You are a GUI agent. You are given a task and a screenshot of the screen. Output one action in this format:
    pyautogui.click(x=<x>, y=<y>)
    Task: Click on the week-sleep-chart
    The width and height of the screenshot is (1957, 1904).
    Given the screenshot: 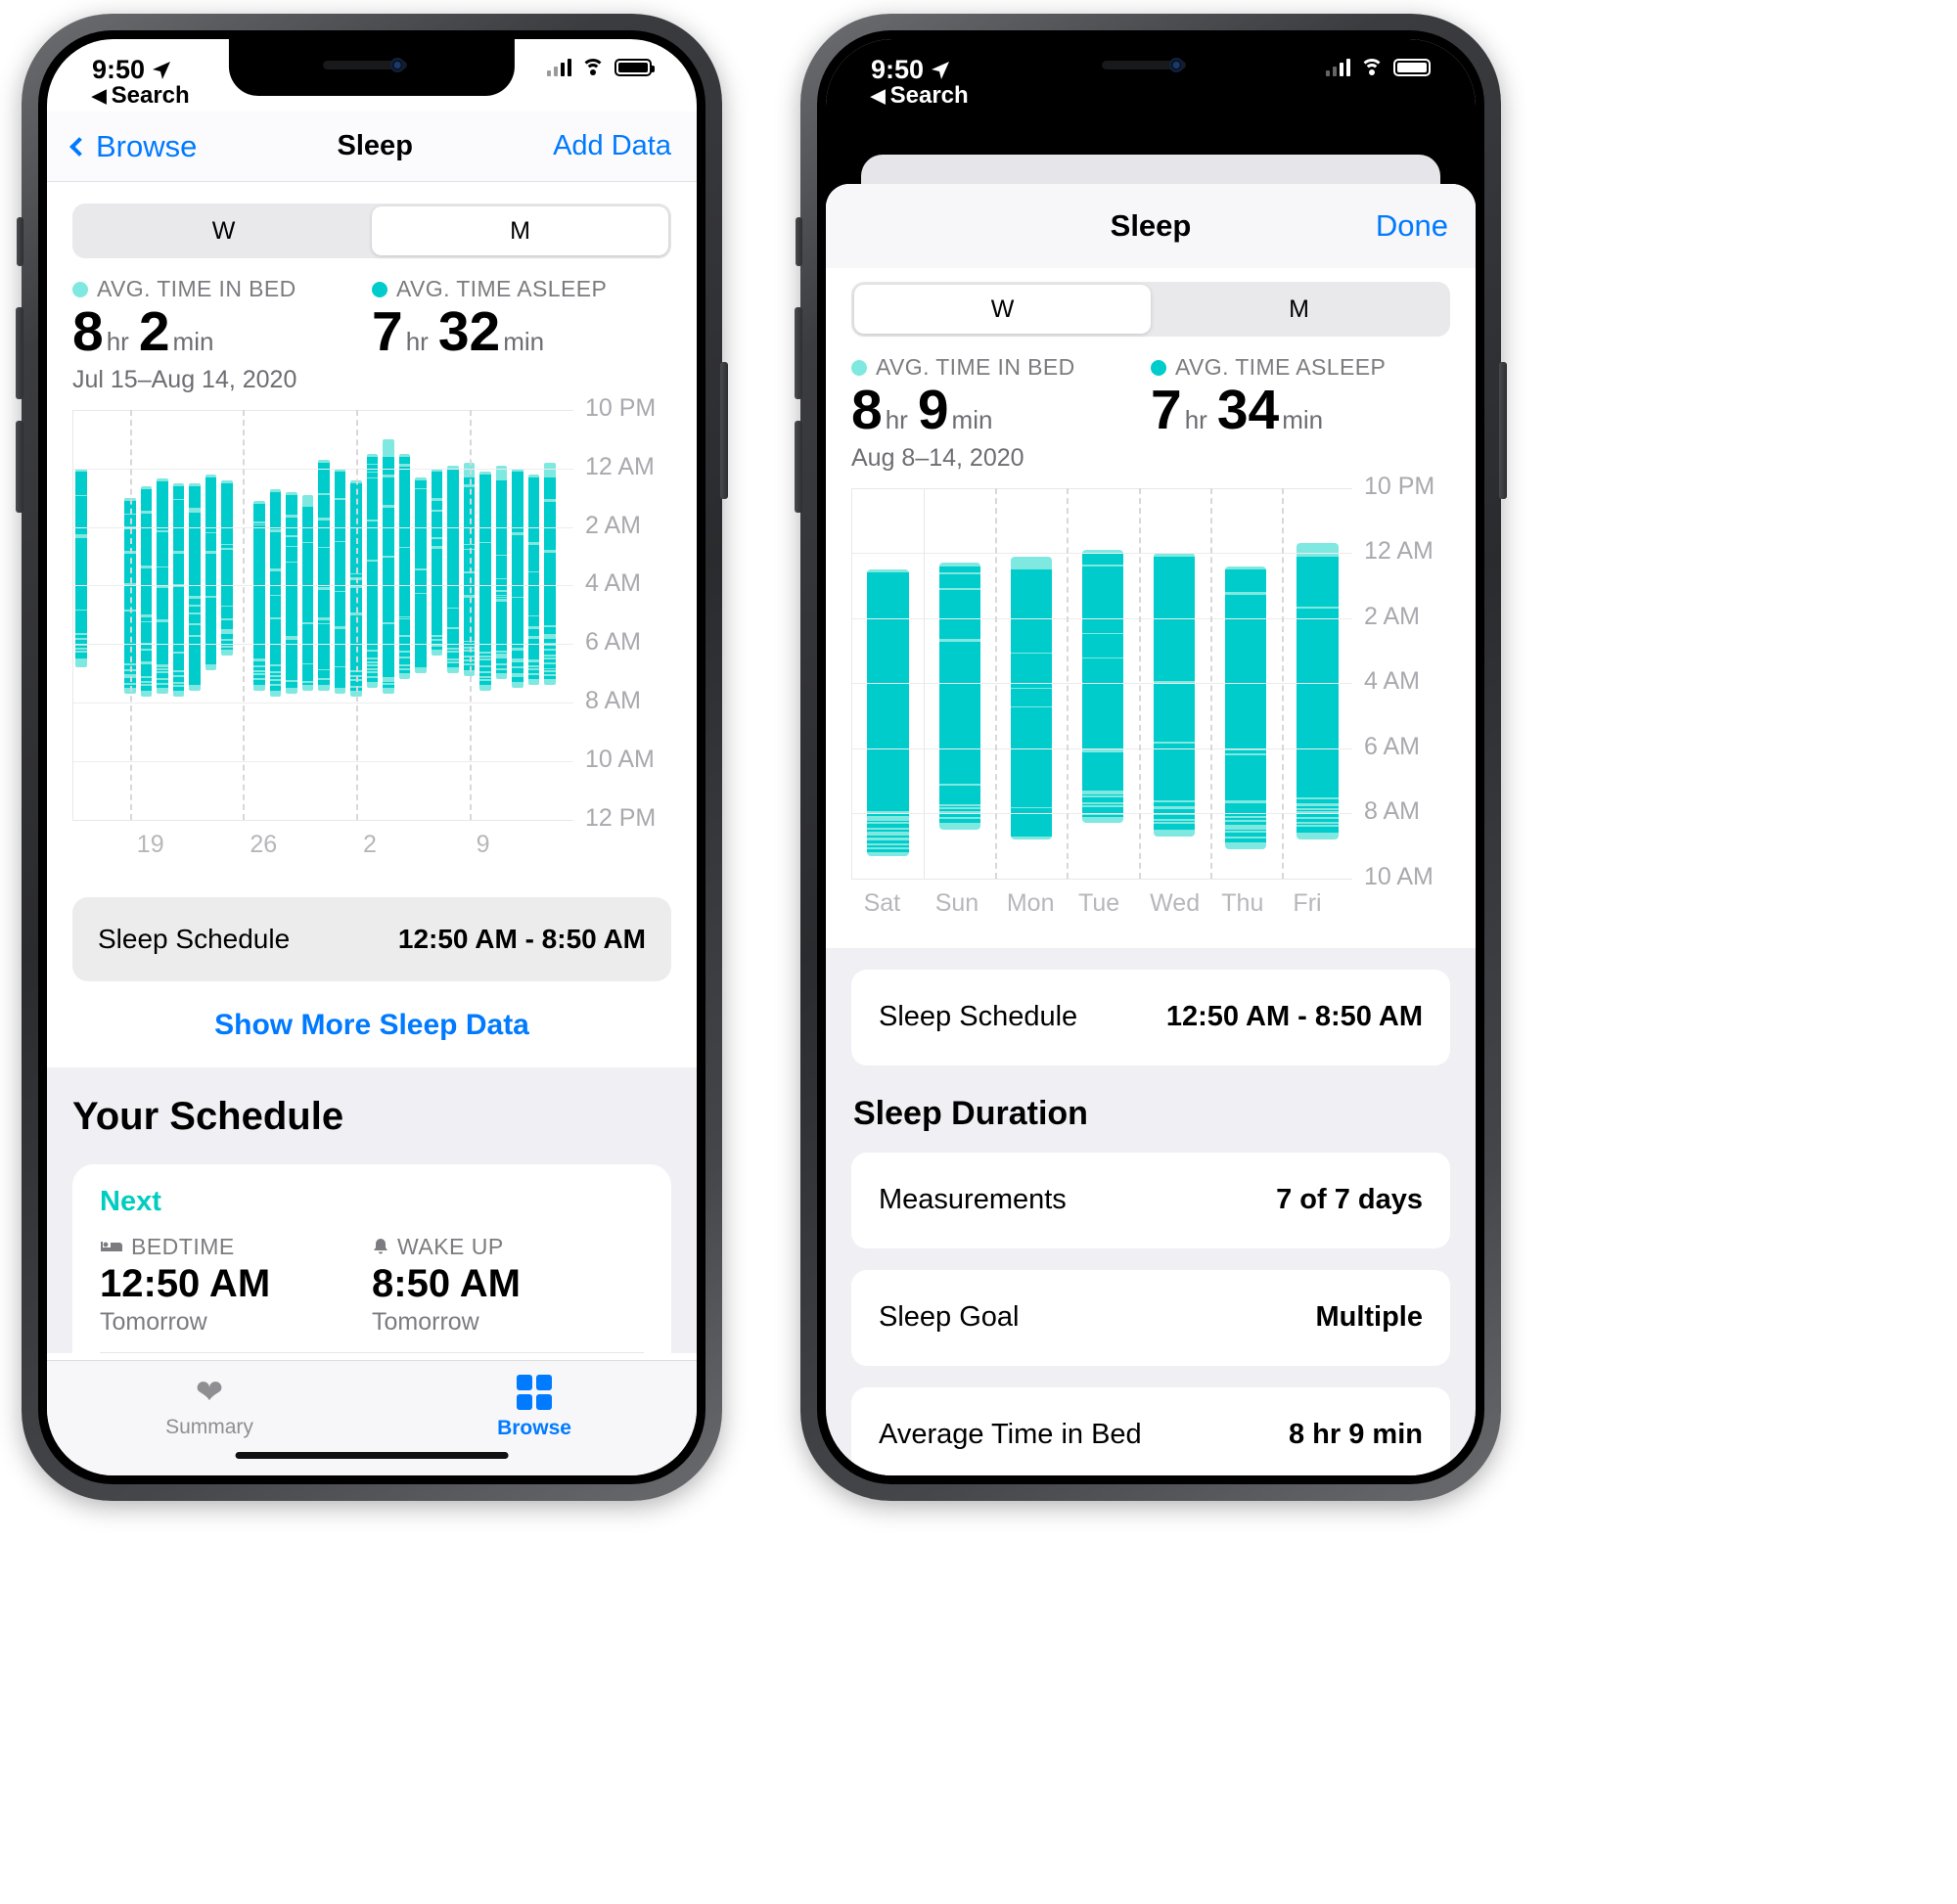 What is the action you would take?
    pyautogui.click(x=1102, y=683)
    